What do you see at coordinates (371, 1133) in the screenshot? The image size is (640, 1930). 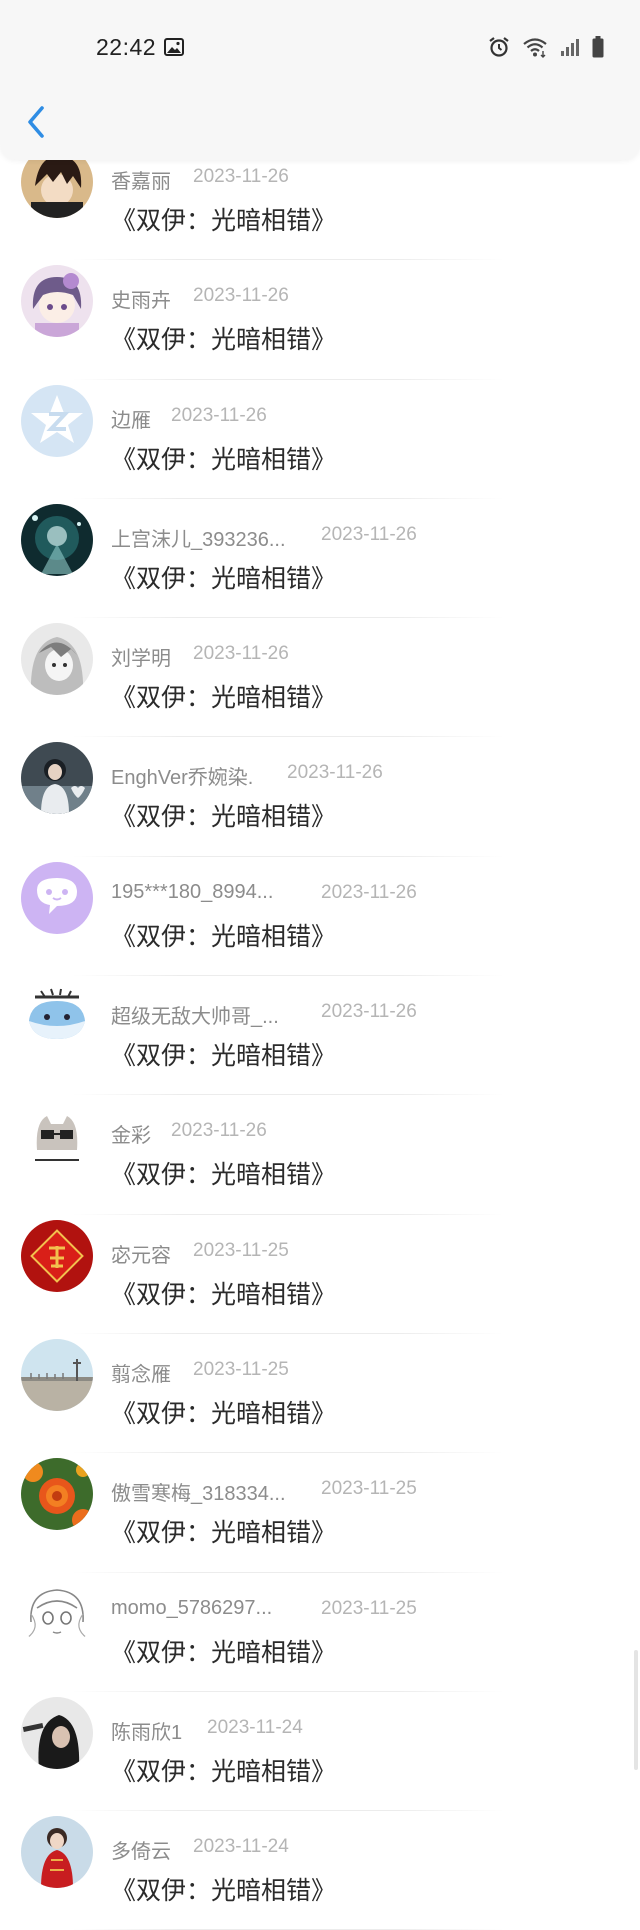 I see `list-item-meta: 金彩 2023-11-26` at bounding box center [371, 1133].